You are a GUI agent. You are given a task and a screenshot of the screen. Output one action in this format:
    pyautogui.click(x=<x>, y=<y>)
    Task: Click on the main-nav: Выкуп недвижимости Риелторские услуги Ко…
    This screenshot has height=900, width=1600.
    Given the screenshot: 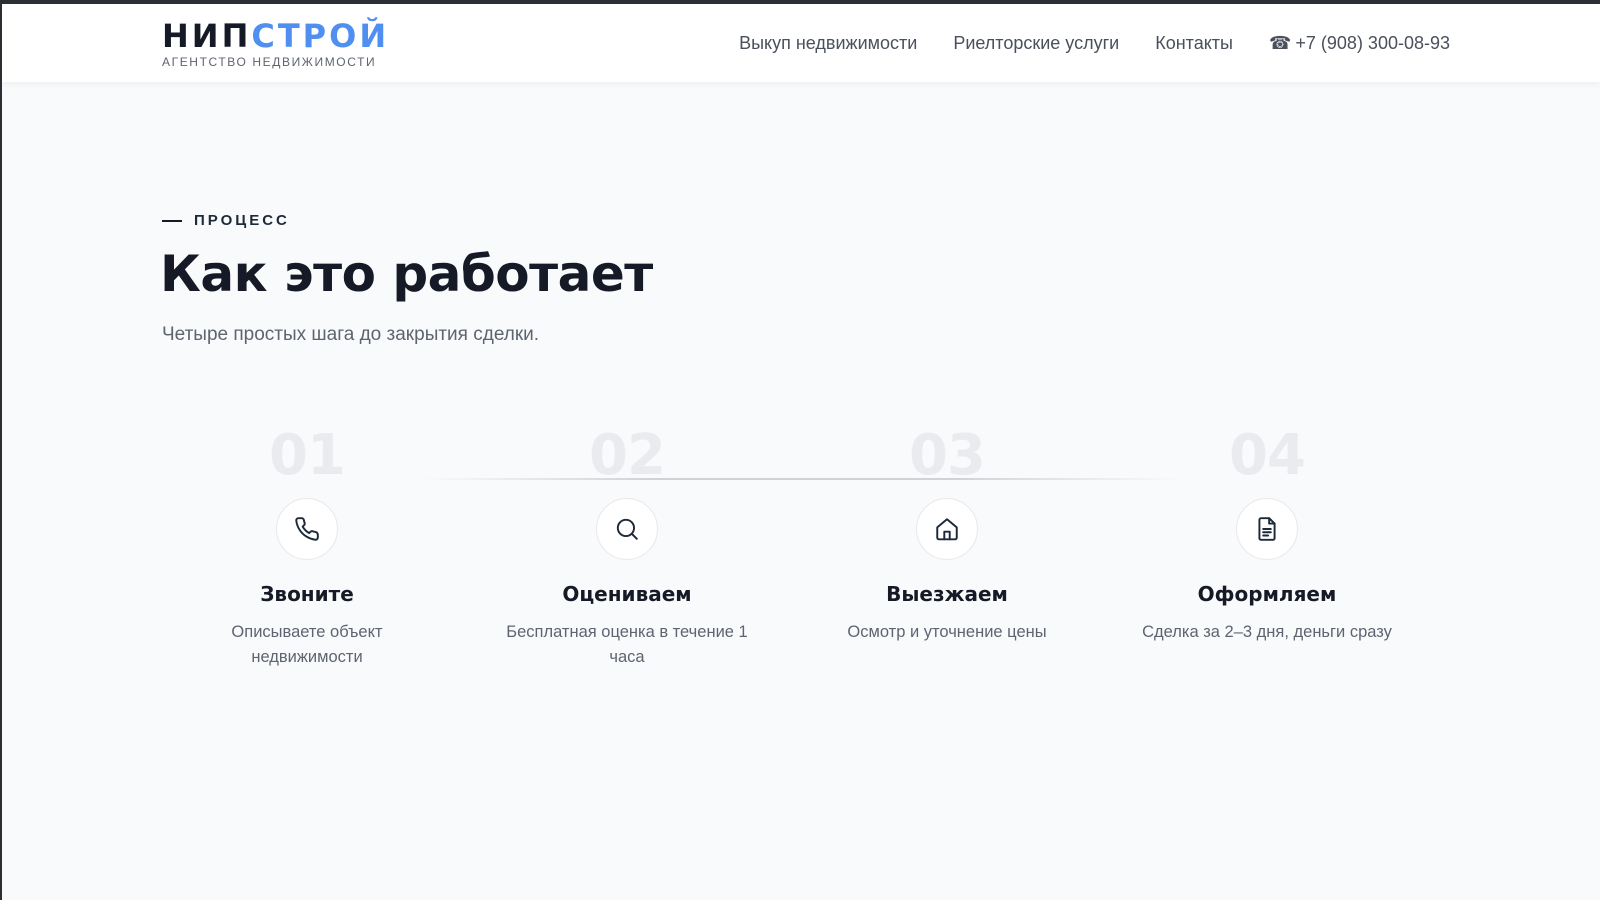 What is the action you would take?
    pyautogui.click(x=1094, y=43)
    